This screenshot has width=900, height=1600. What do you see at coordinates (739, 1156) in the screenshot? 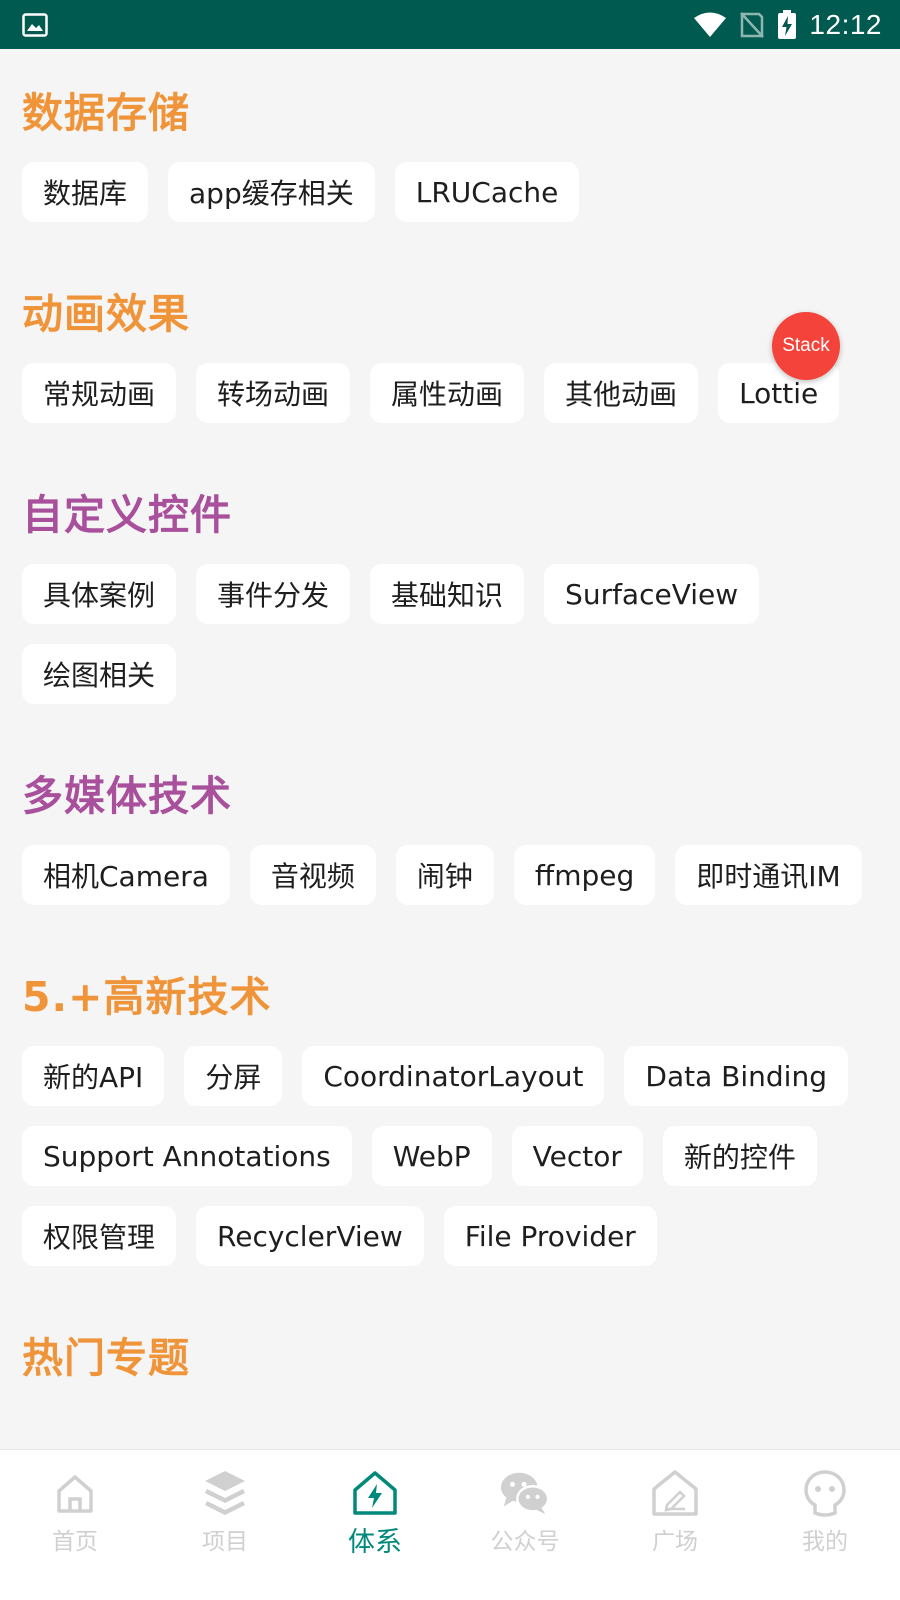
I see `topic-chip: 新的控件` at bounding box center [739, 1156].